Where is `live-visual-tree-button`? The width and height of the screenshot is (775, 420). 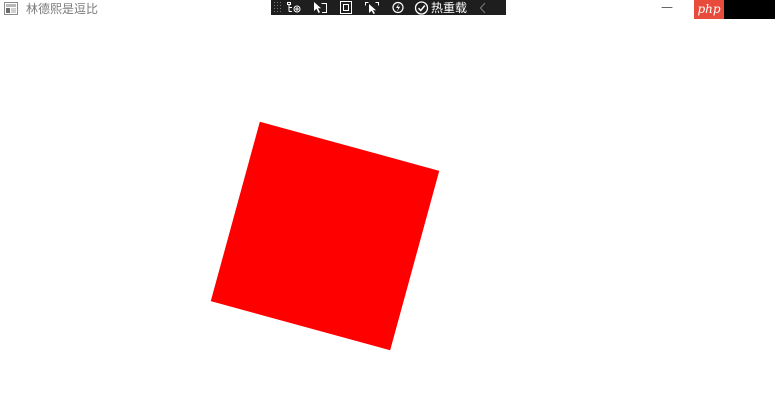 live-visual-tree-button is located at coordinates (294, 7).